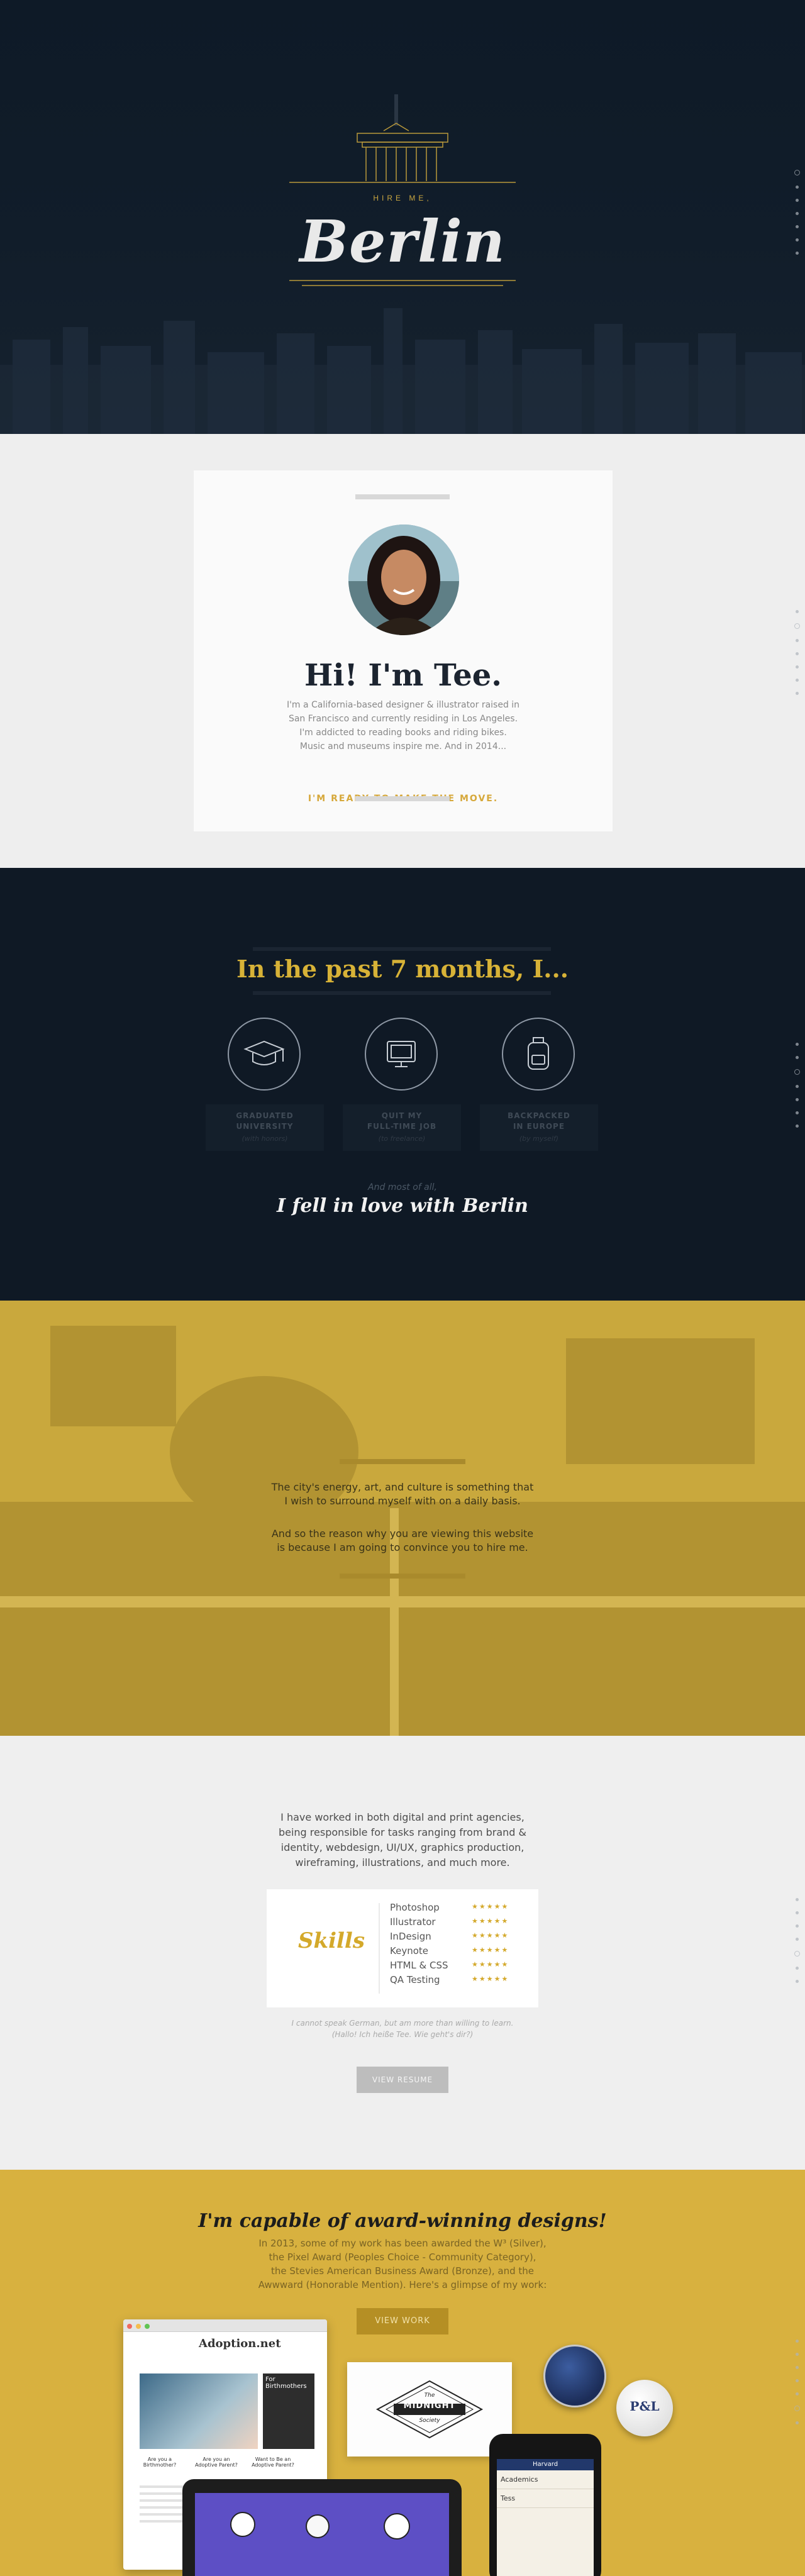 This screenshot has width=805, height=2576. Describe the element at coordinates (402, 195) in the screenshot. I see `hero-logo: HIRE ME, Berlin` at that location.